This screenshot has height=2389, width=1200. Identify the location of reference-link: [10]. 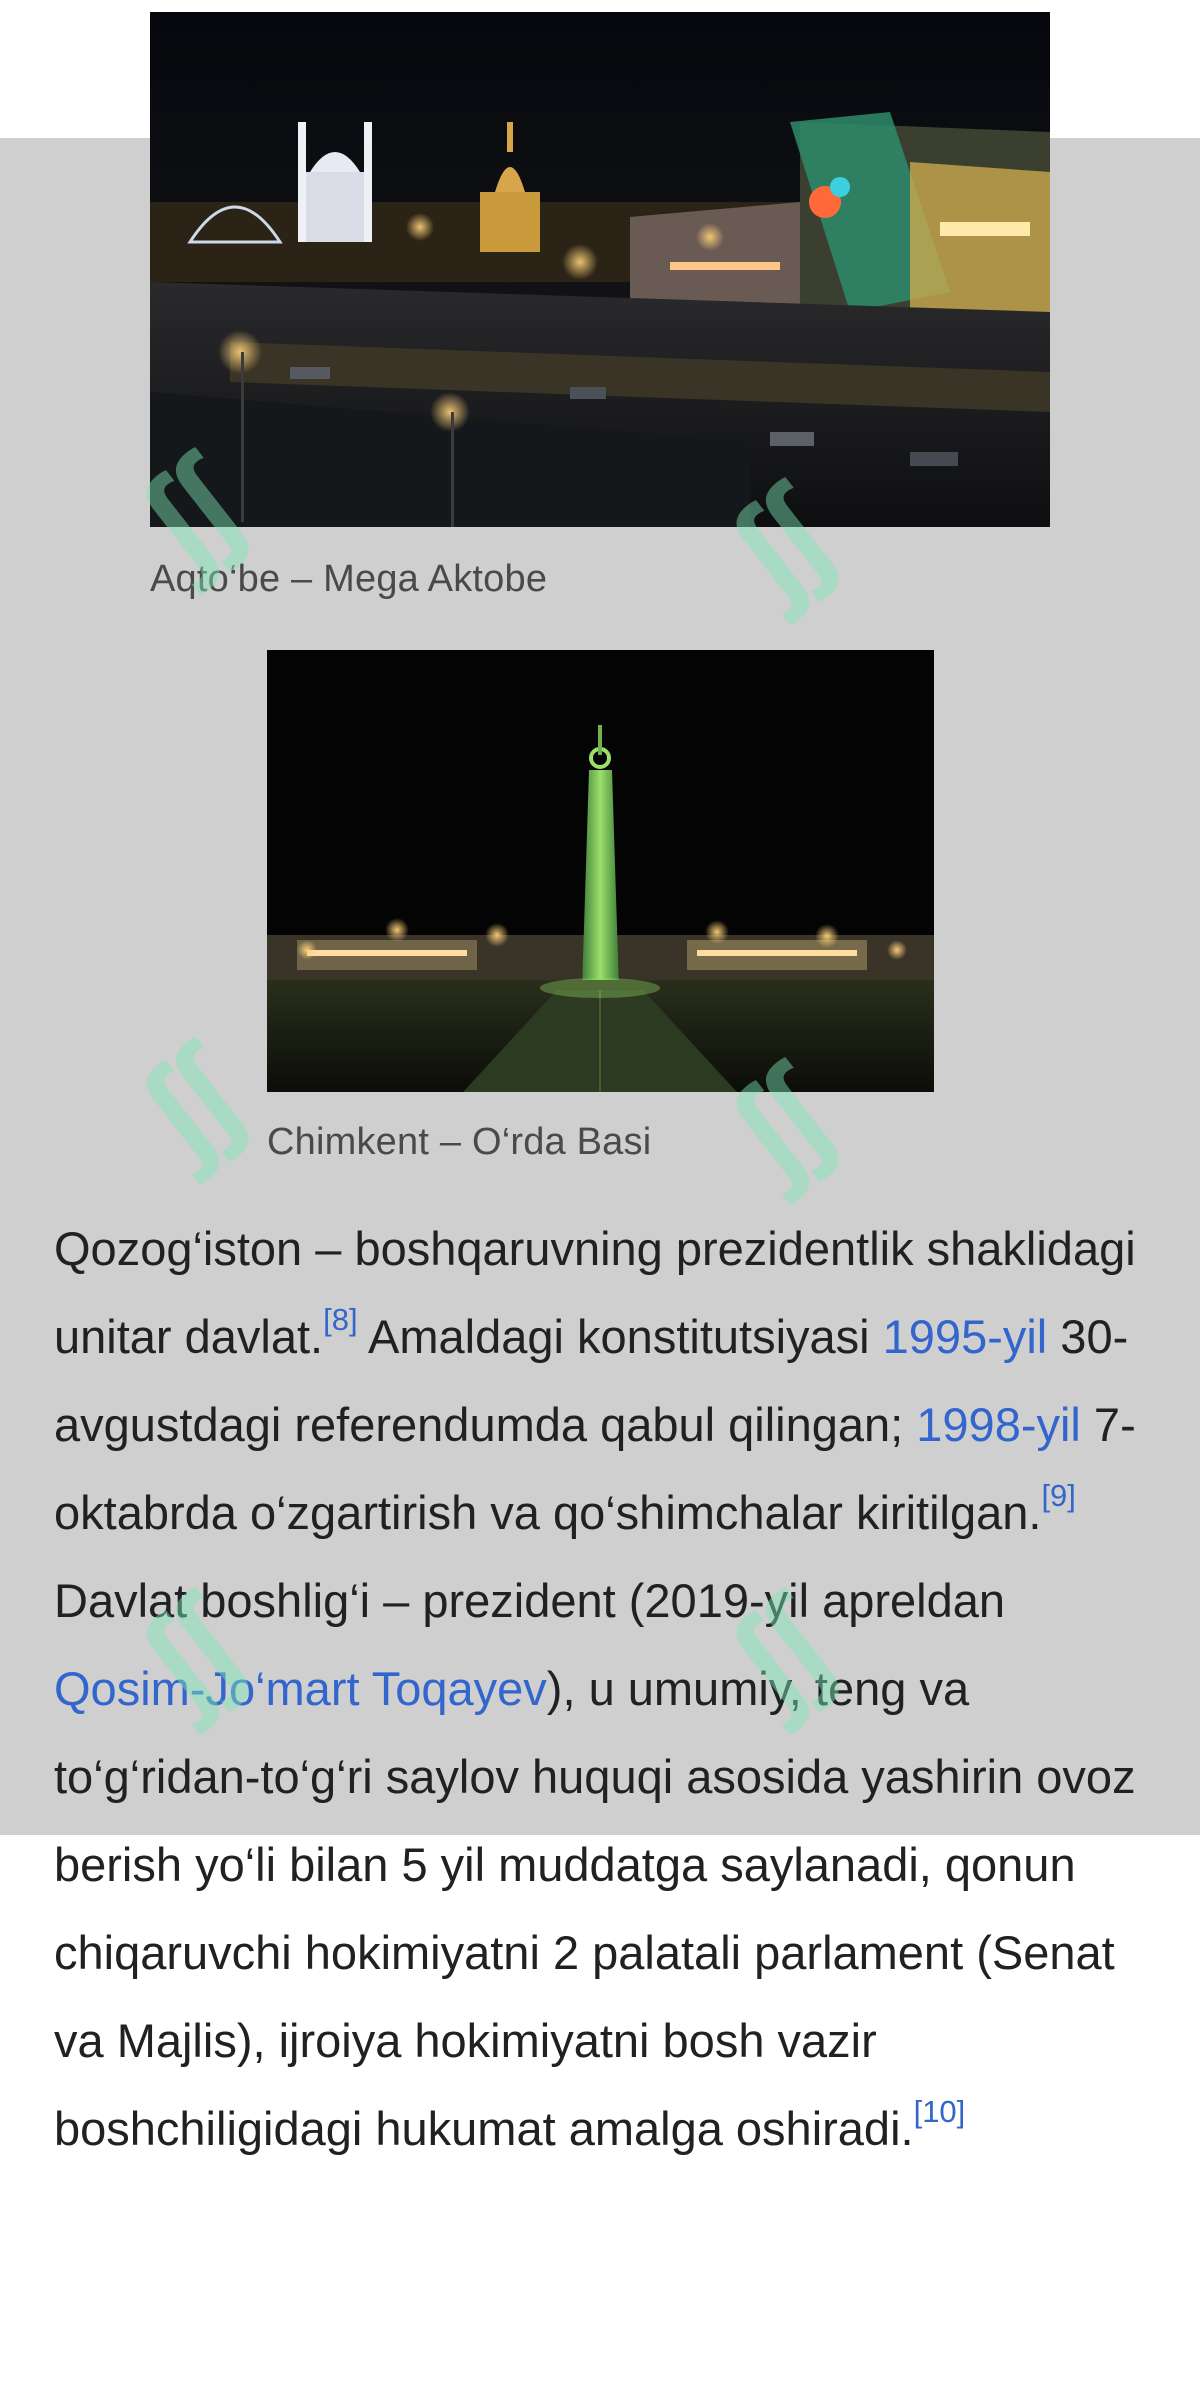
(940, 2111).